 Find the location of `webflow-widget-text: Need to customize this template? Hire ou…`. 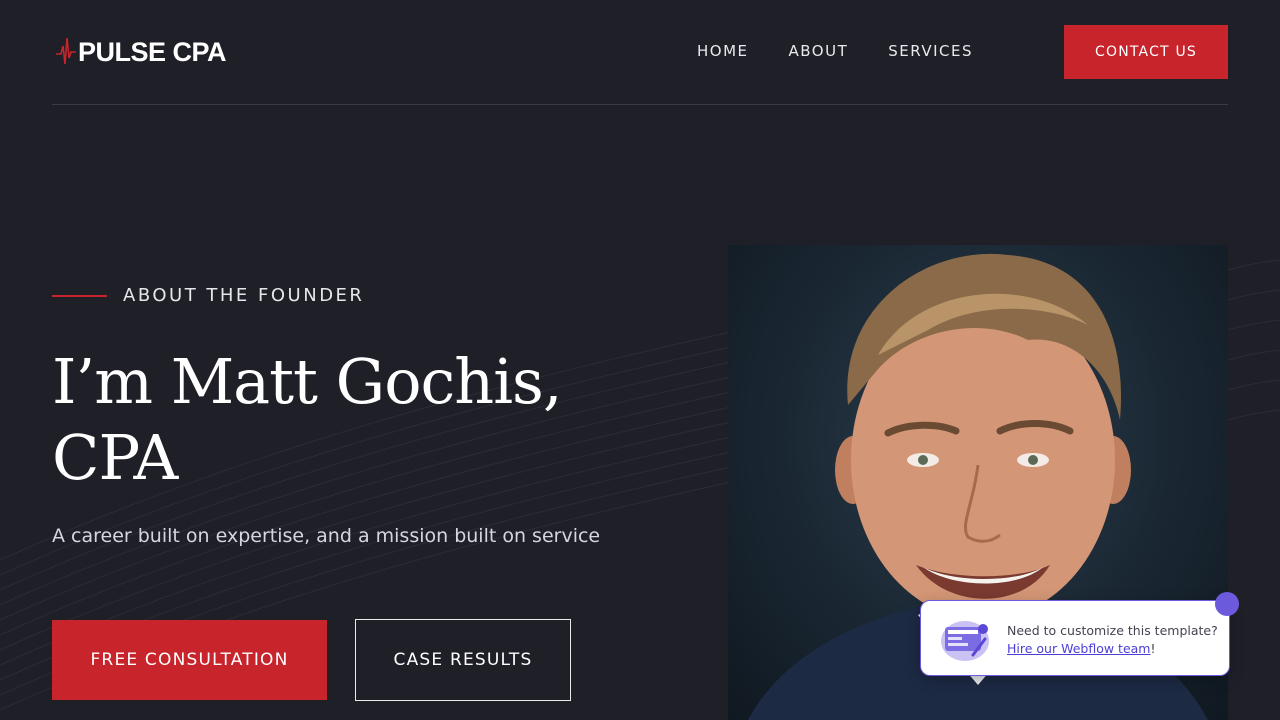

webflow-widget-text: Need to customize this template? Hire ou… is located at coordinates (1112, 640).